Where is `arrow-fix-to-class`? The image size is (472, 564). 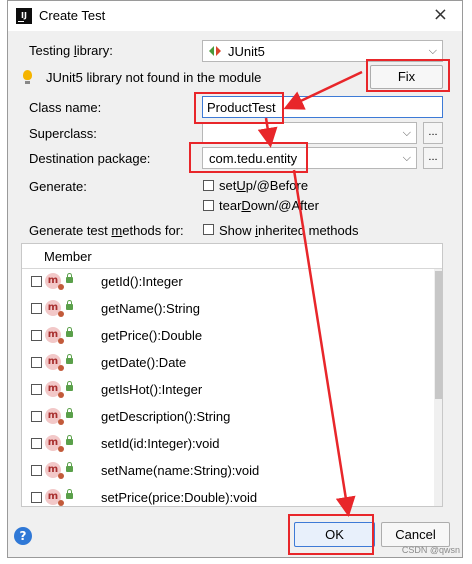
arrow-fix-to-class is located at coordinates (323, 90).